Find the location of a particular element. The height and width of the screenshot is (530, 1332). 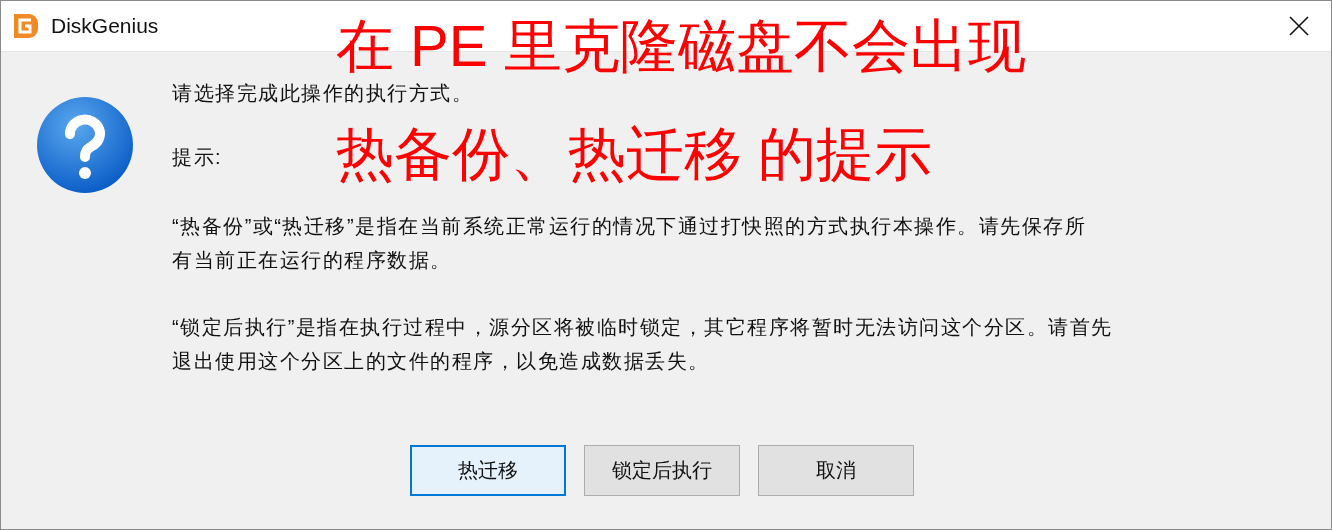

question-icon is located at coordinates (85, 145).